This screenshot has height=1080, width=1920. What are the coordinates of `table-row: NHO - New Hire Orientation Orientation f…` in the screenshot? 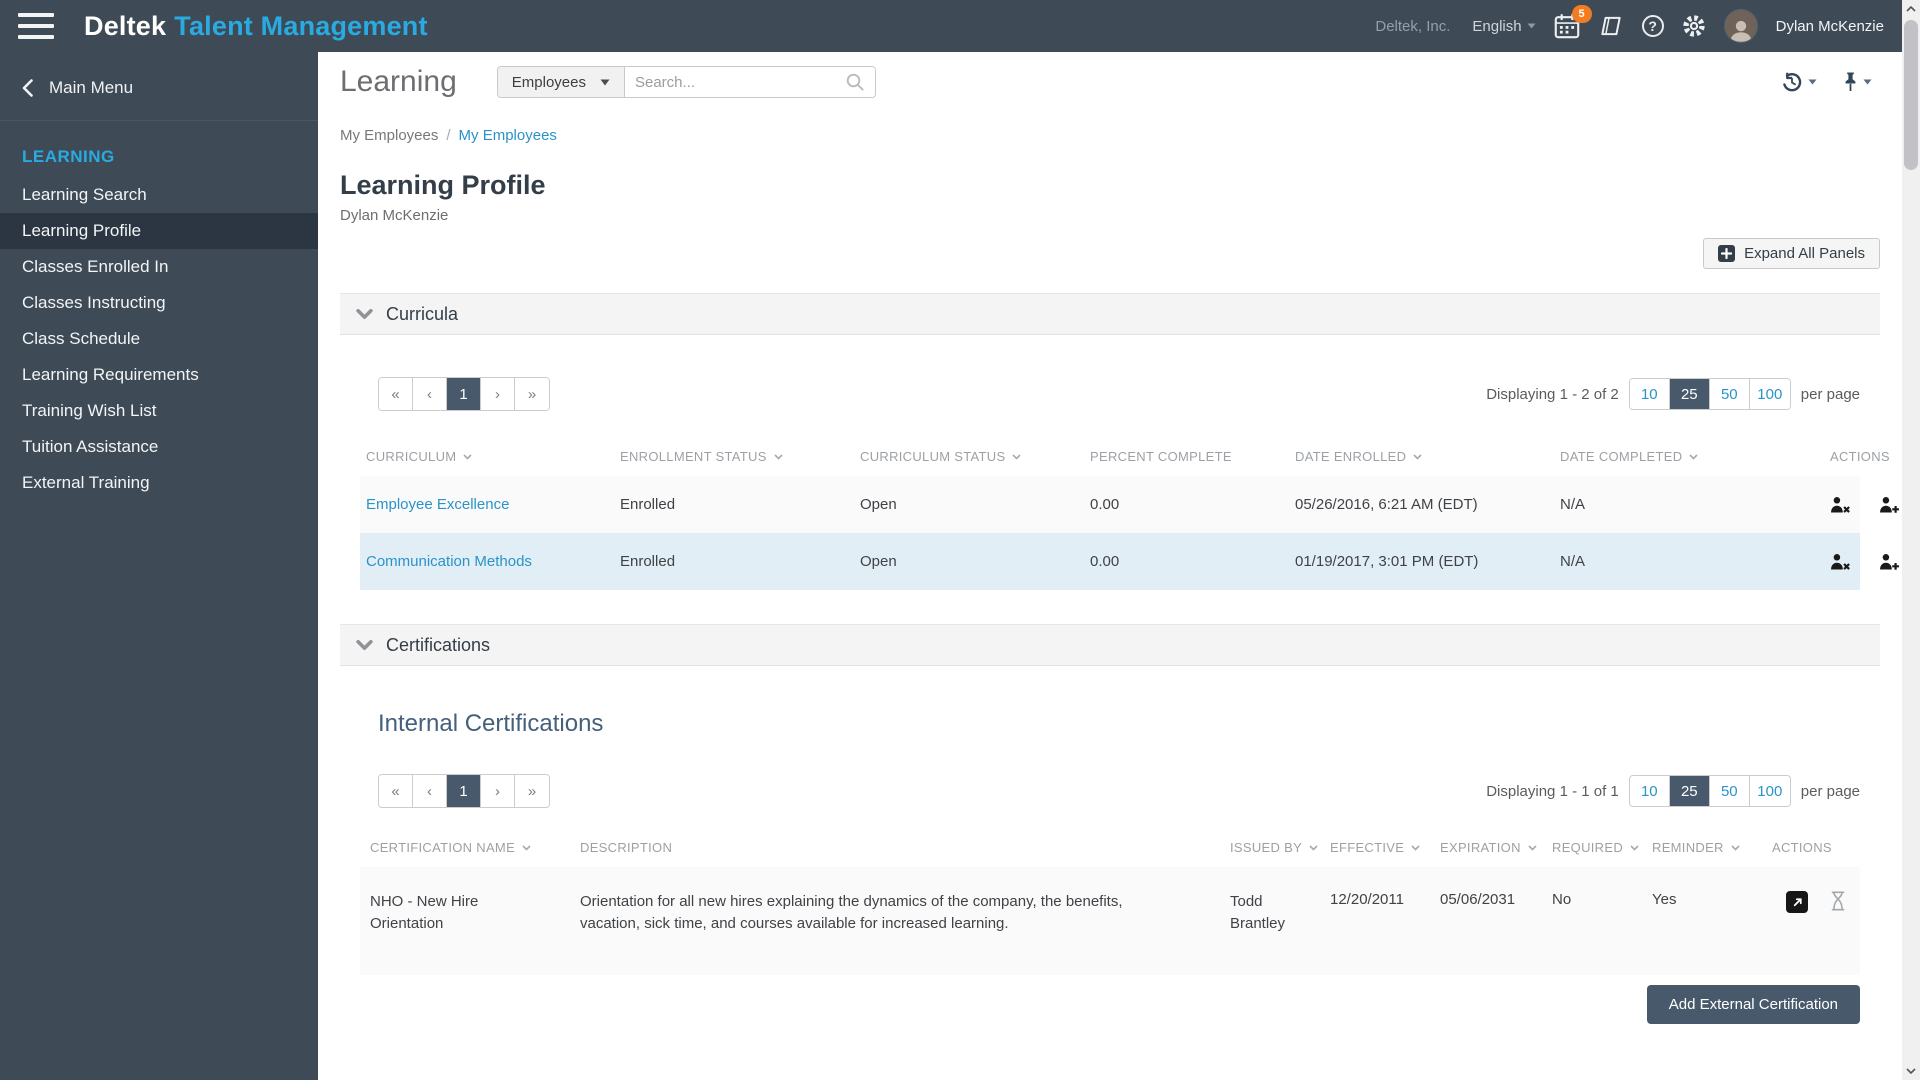 It's located at (1110, 921).